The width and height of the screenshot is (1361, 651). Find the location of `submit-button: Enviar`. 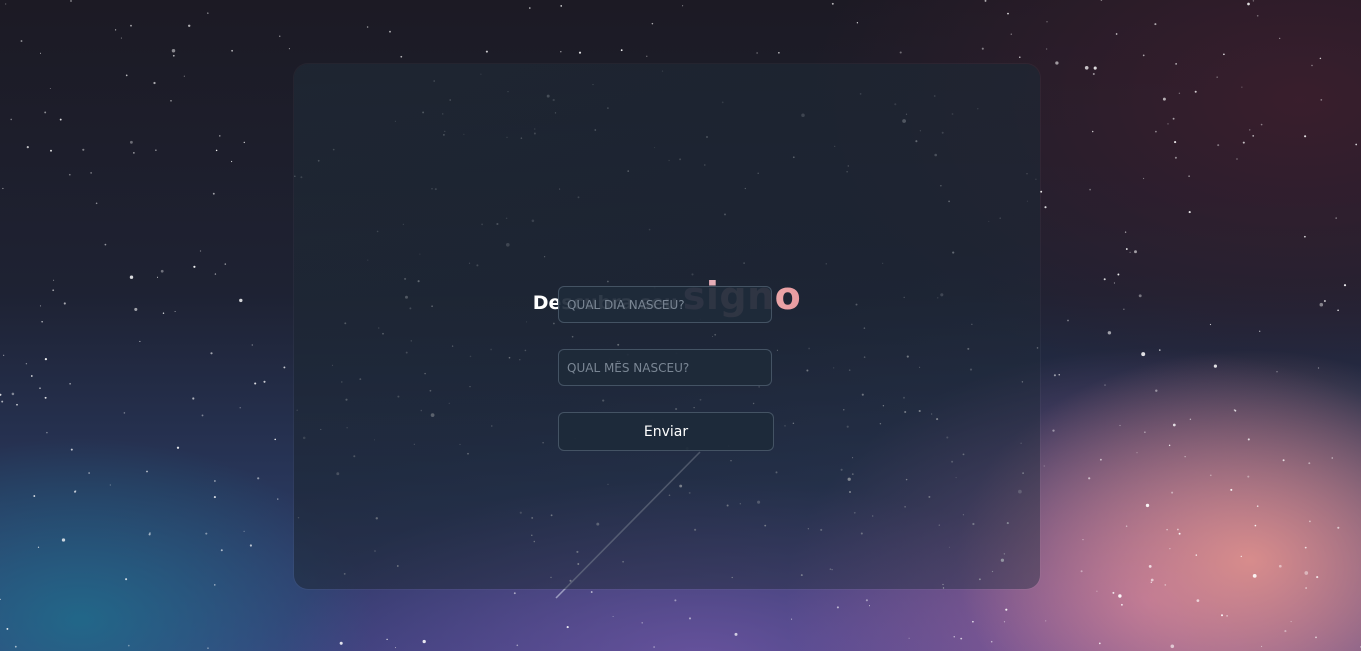

submit-button: Enviar is located at coordinates (666, 431).